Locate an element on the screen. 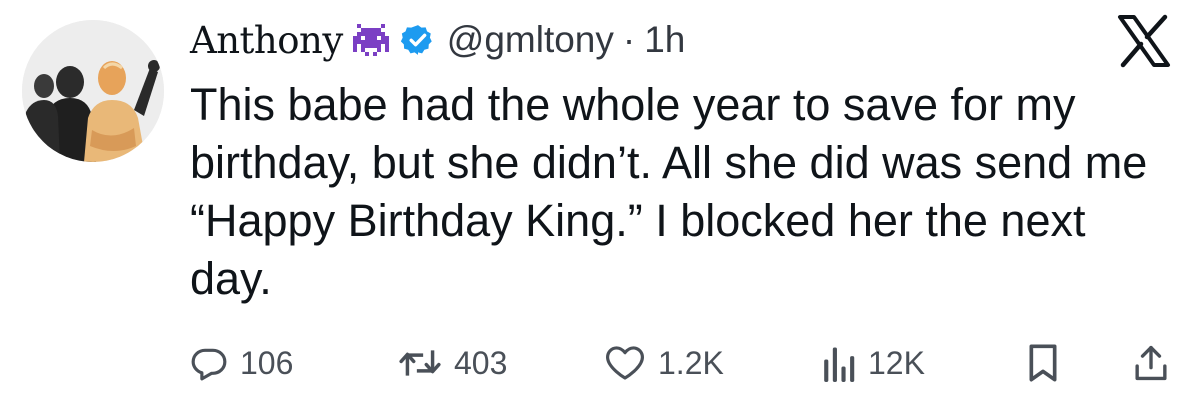  repost-icon is located at coordinates (420, 363).